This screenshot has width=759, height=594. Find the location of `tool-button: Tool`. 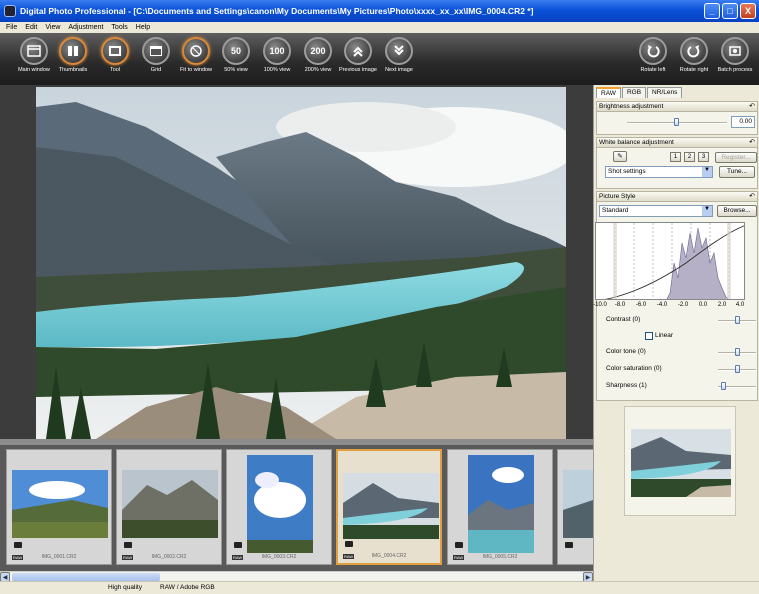

tool-button: Tool is located at coordinates (115, 55).